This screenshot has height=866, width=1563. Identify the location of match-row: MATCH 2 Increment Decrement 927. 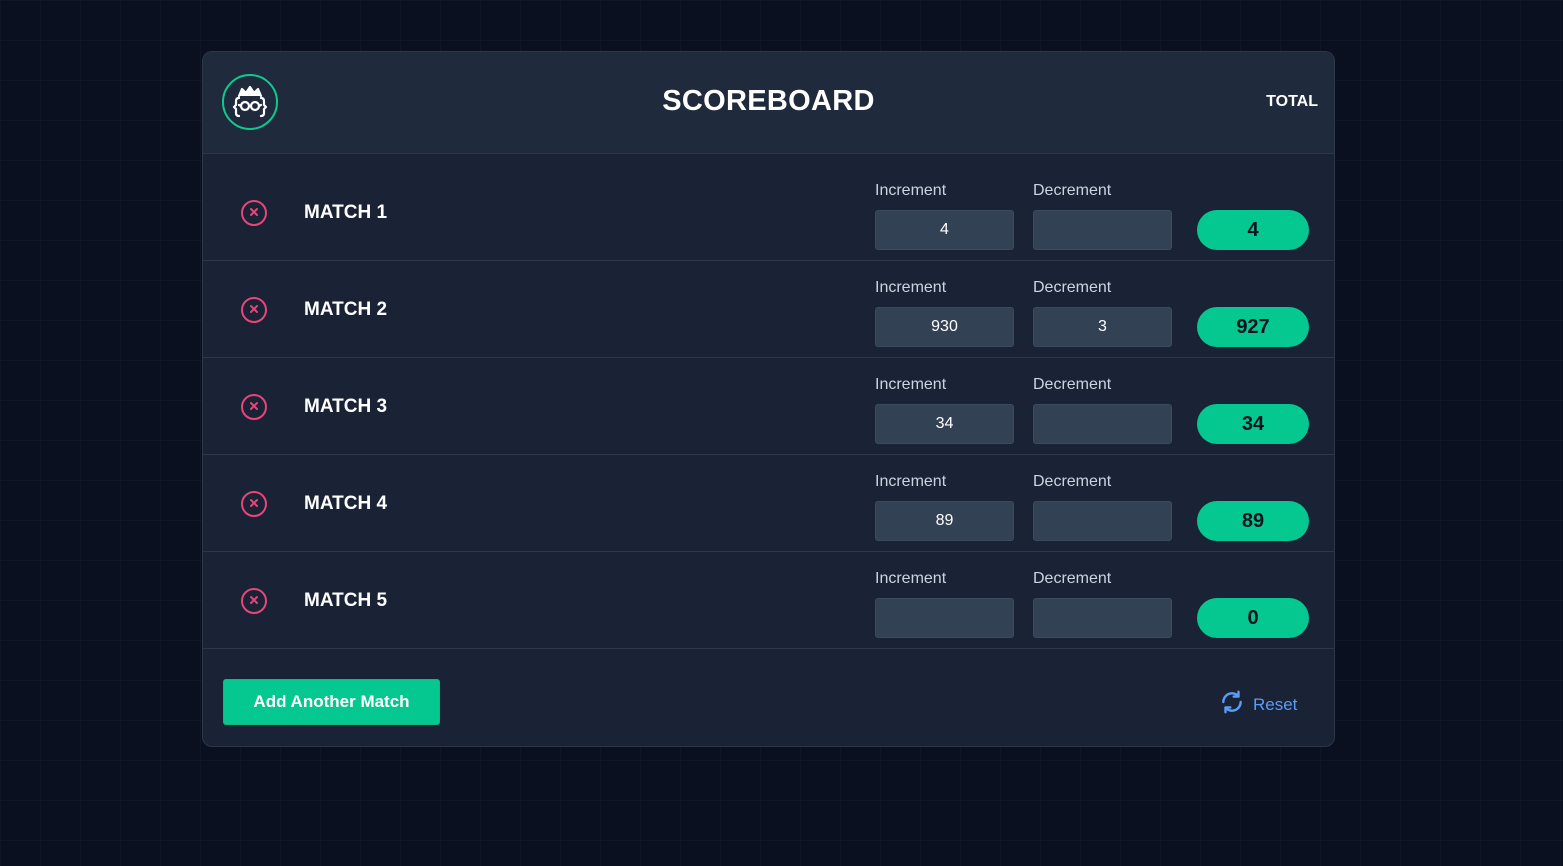
(768, 309).